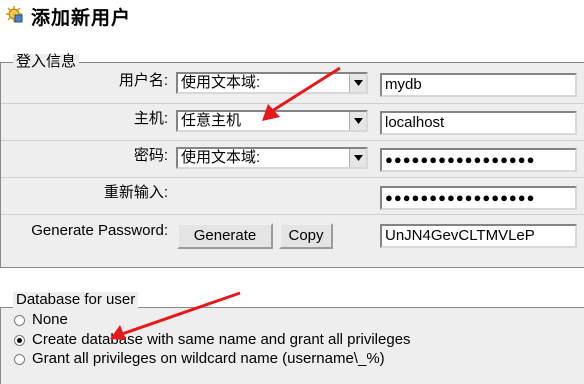 Image resolution: width=584 pixels, height=384 pixels. Describe the element at coordinates (143, 80) in the screenshot. I see `username-label: 用户名:` at that location.